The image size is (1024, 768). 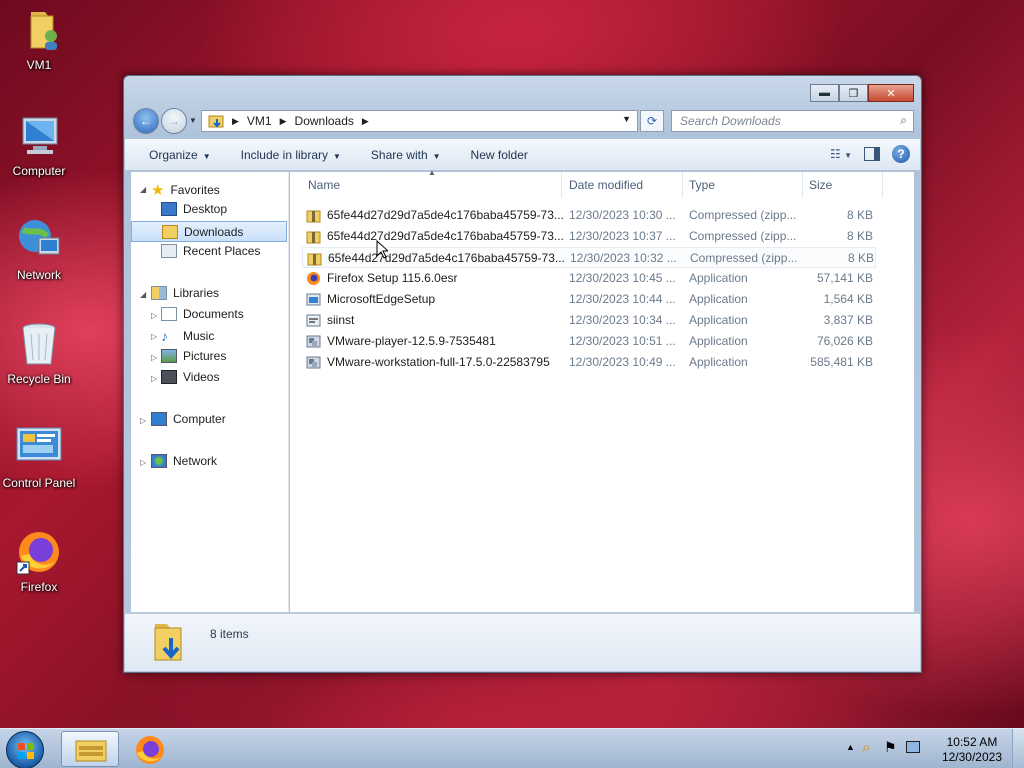 I want to click on nav-documents: Documents, so click(x=202, y=314).